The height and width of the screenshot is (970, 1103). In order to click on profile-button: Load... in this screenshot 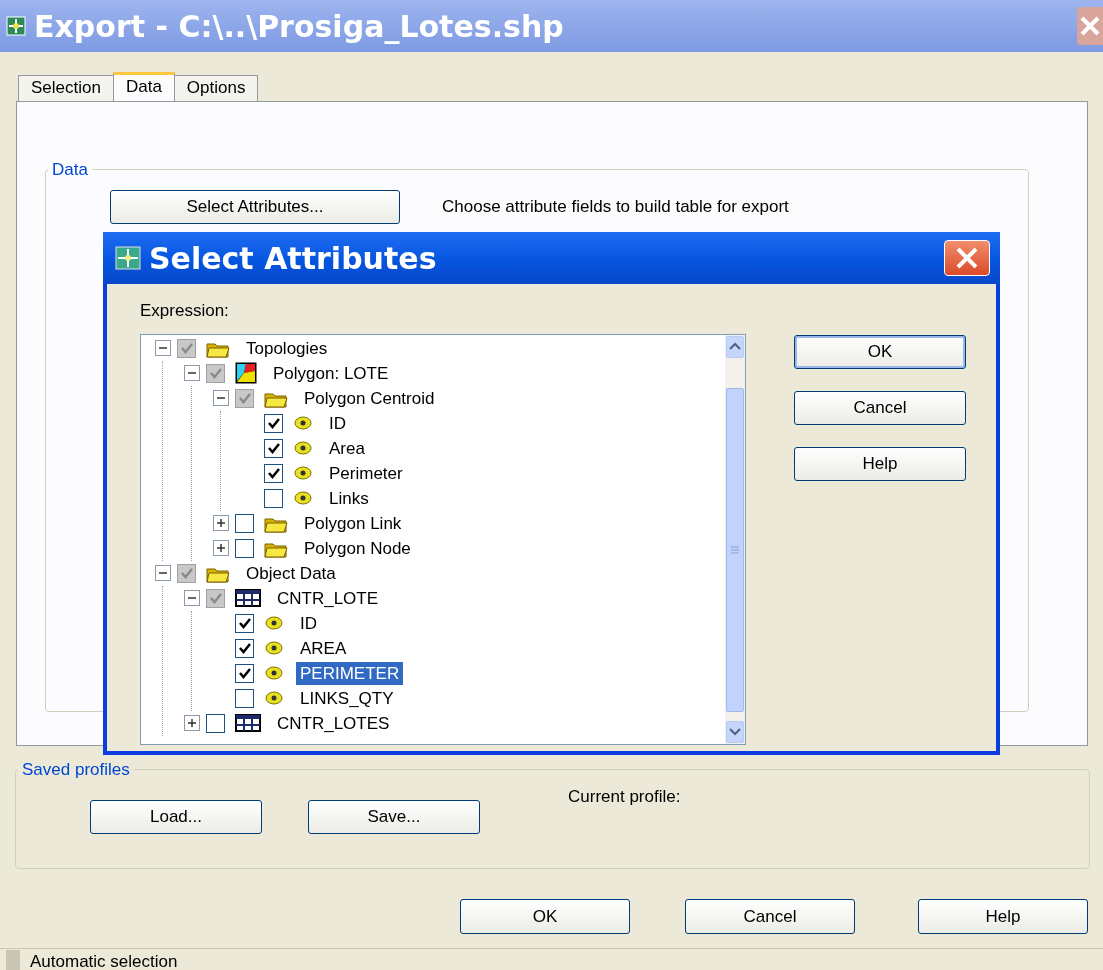, I will do `click(176, 817)`.